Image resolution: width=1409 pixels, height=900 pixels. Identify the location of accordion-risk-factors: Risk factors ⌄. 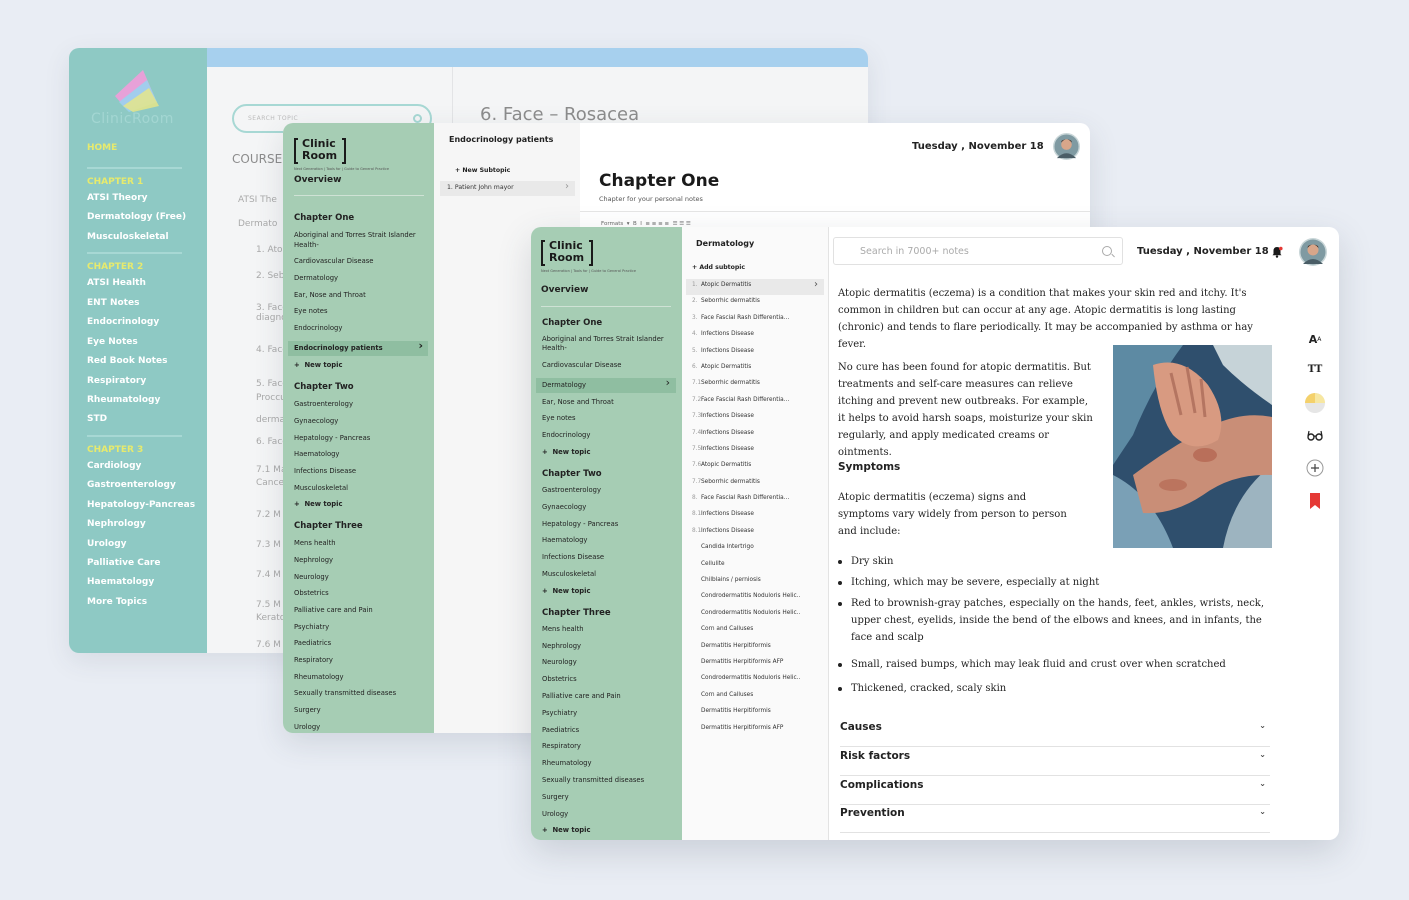
(1055, 763).